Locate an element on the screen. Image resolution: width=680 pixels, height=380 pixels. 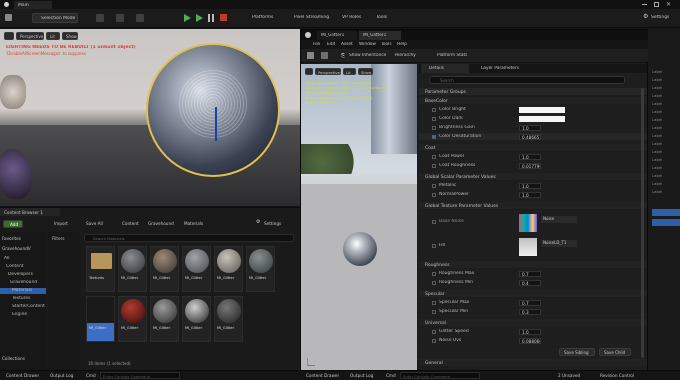
breadcrumb-gravehound: Gravehound is located at coordinates (161, 223).